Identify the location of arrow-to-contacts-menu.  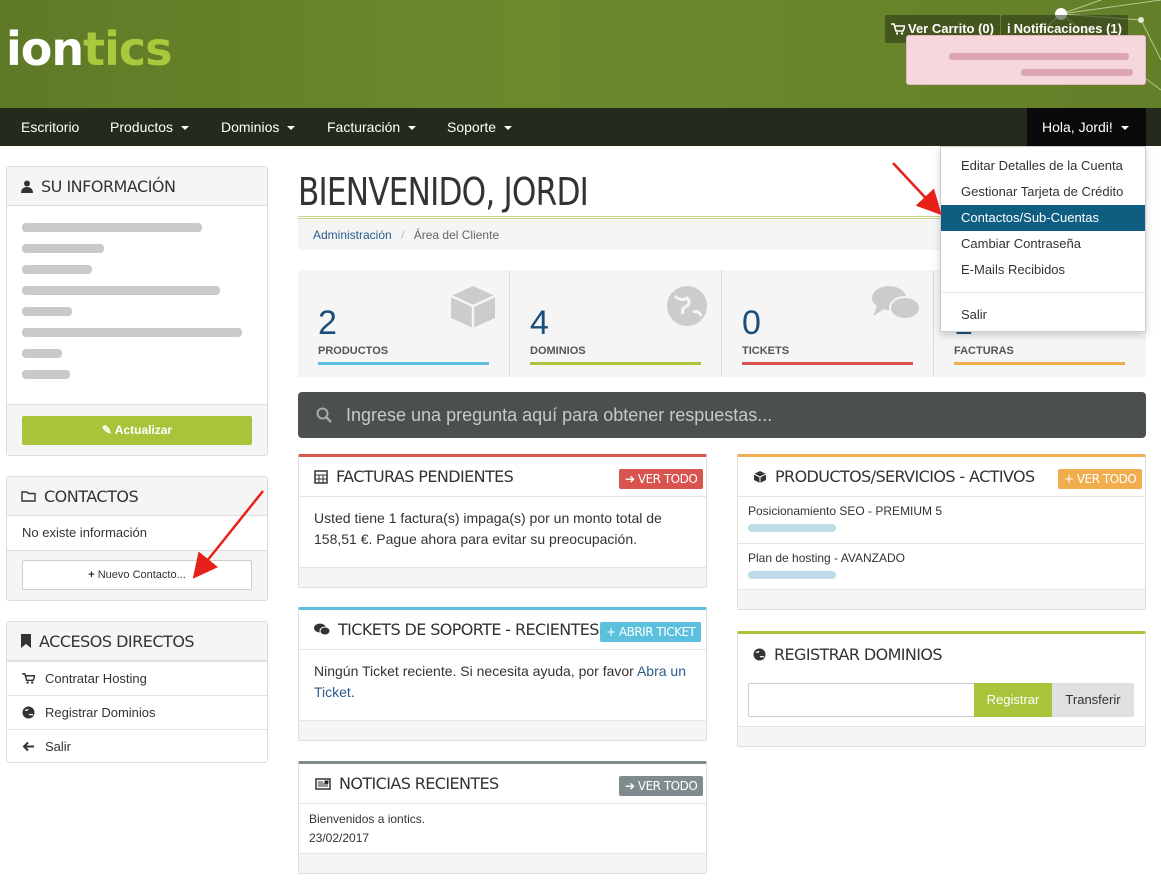
(917, 189).